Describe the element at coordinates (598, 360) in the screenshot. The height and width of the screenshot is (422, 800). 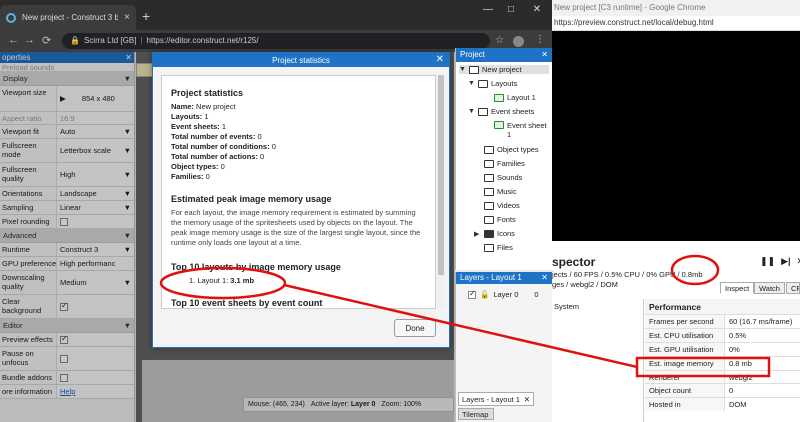
I see `inspector-object-list: System` at that location.